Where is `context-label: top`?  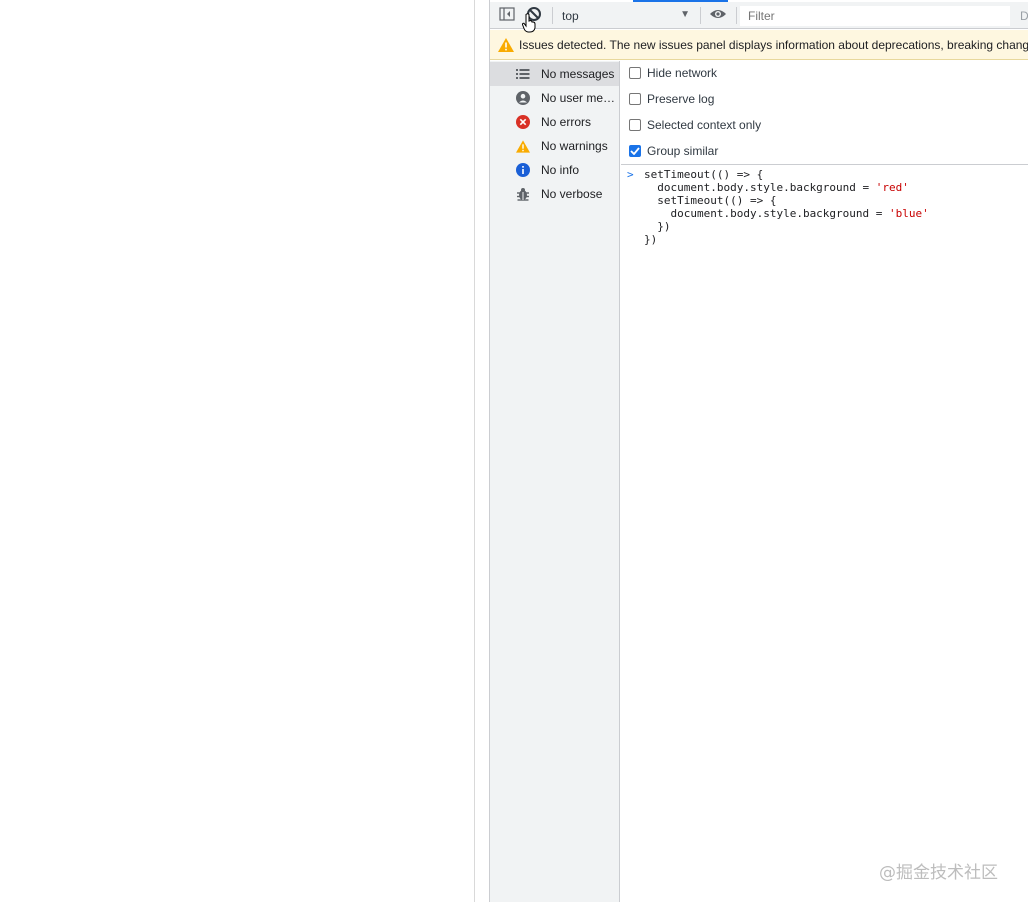
context-label: top is located at coordinates (570, 15).